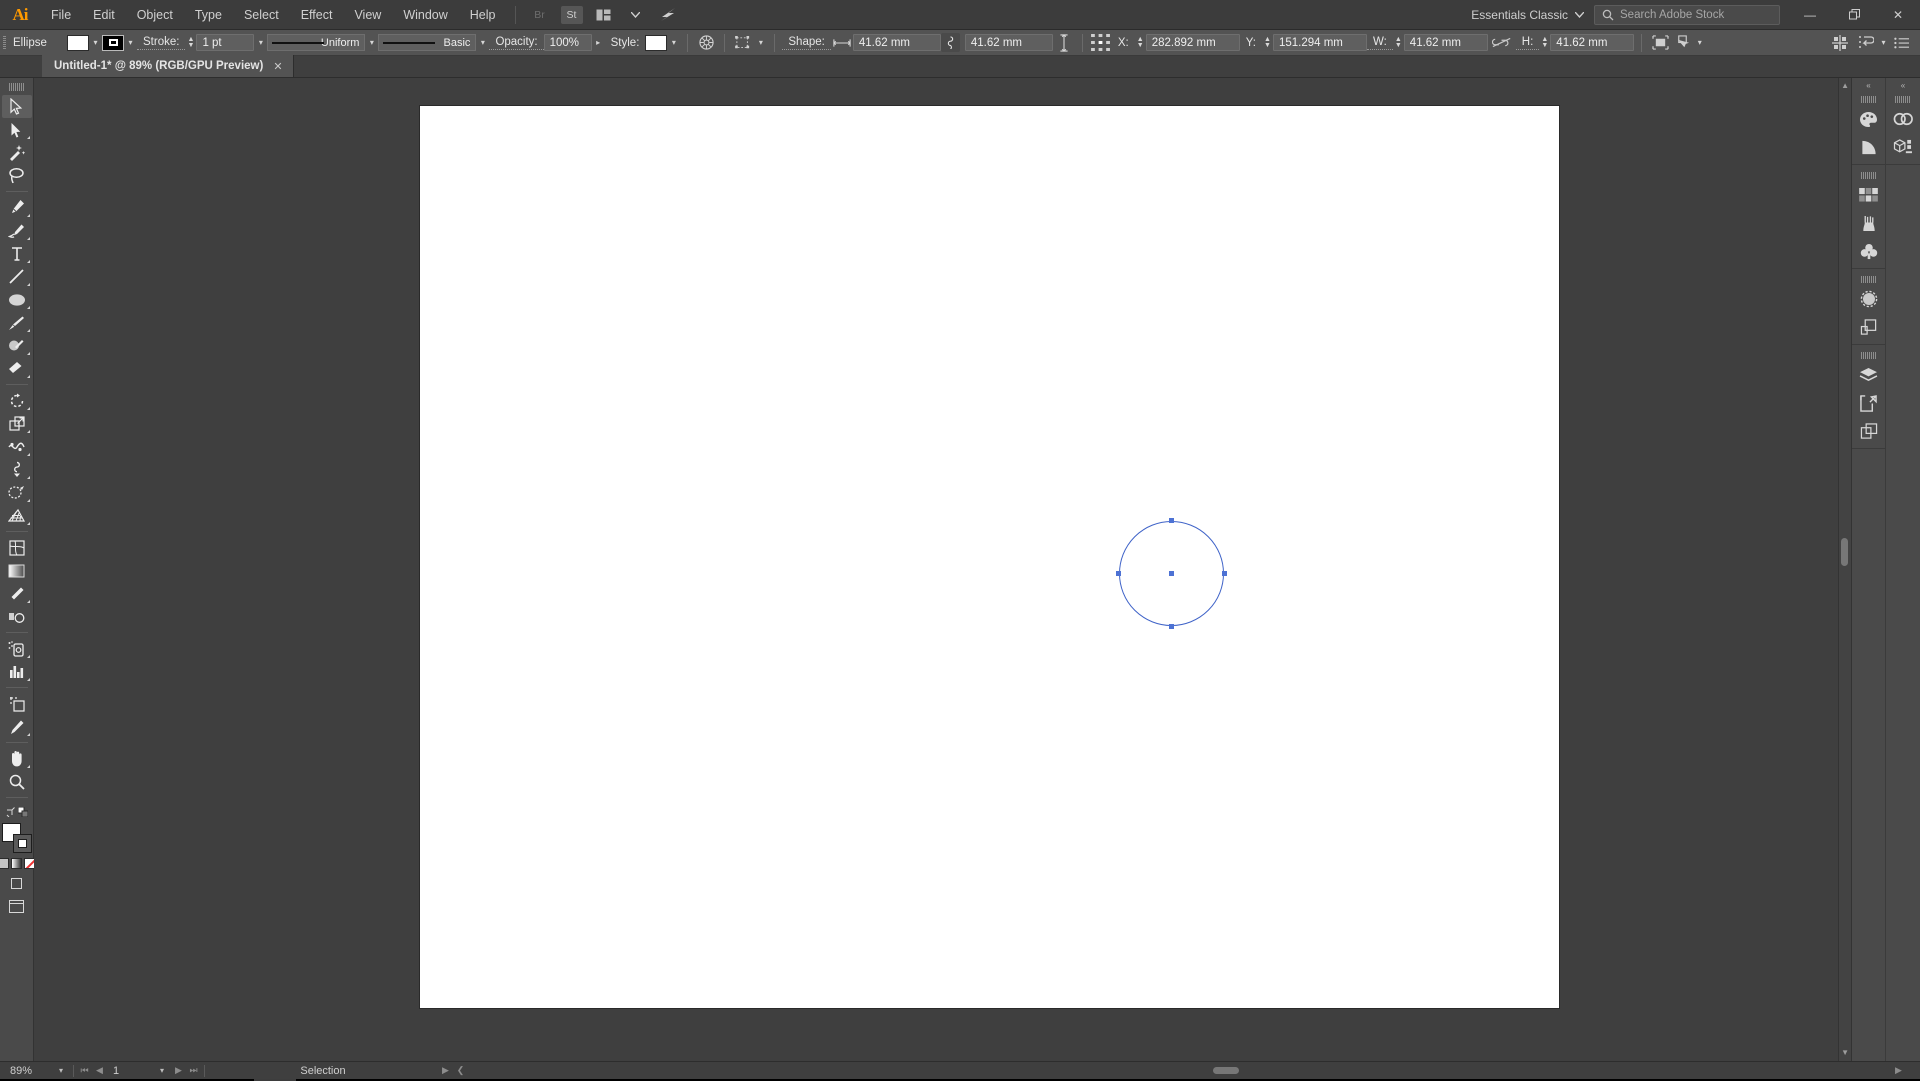 Image resolution: width=1920 pixels, height=1081 pixels. What do you see at coordinates (17, 593) in the screenshot?
I see `eyedropper-tool` at bounding box center [17, 593].